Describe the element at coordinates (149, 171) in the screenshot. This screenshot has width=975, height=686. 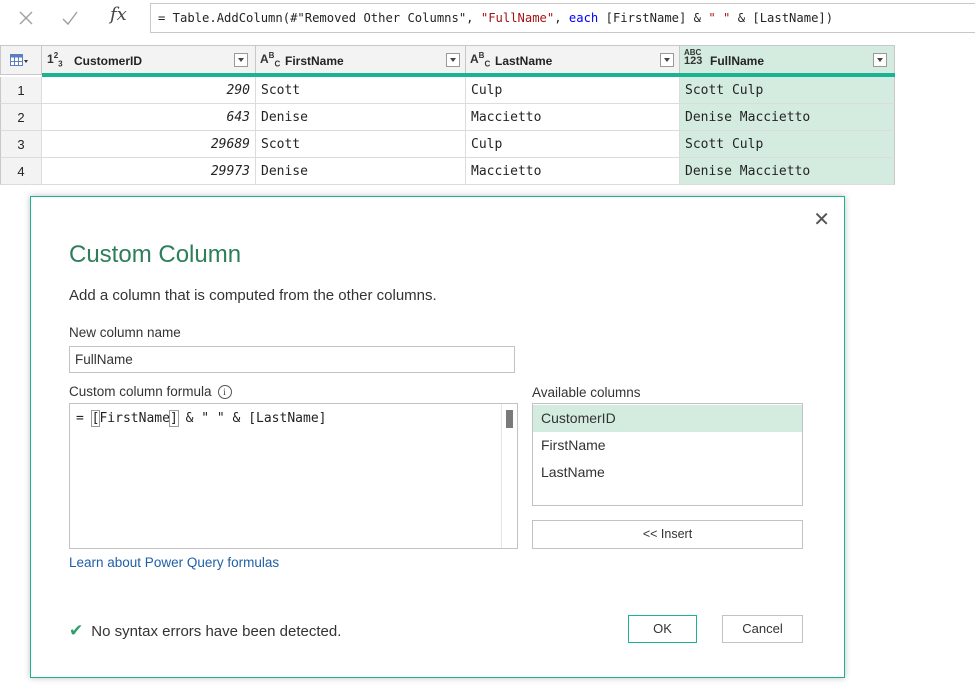
I see `cell-customerid: 29973` at that location.